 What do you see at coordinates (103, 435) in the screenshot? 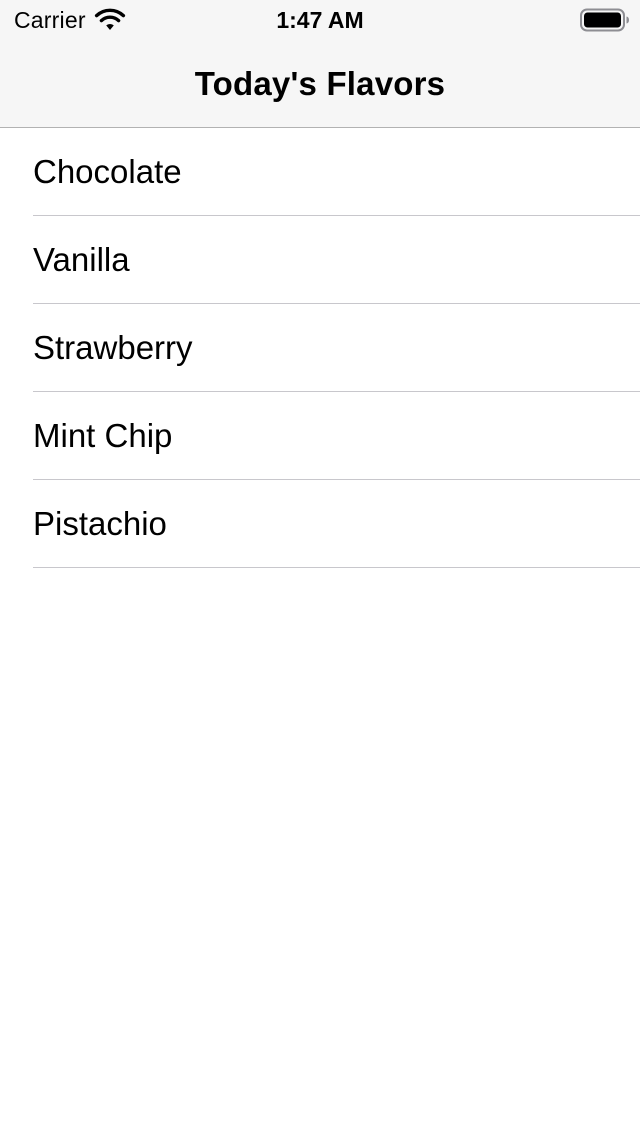
I see `list-item-label: Mint Chip` at bounding box center [103, 435].